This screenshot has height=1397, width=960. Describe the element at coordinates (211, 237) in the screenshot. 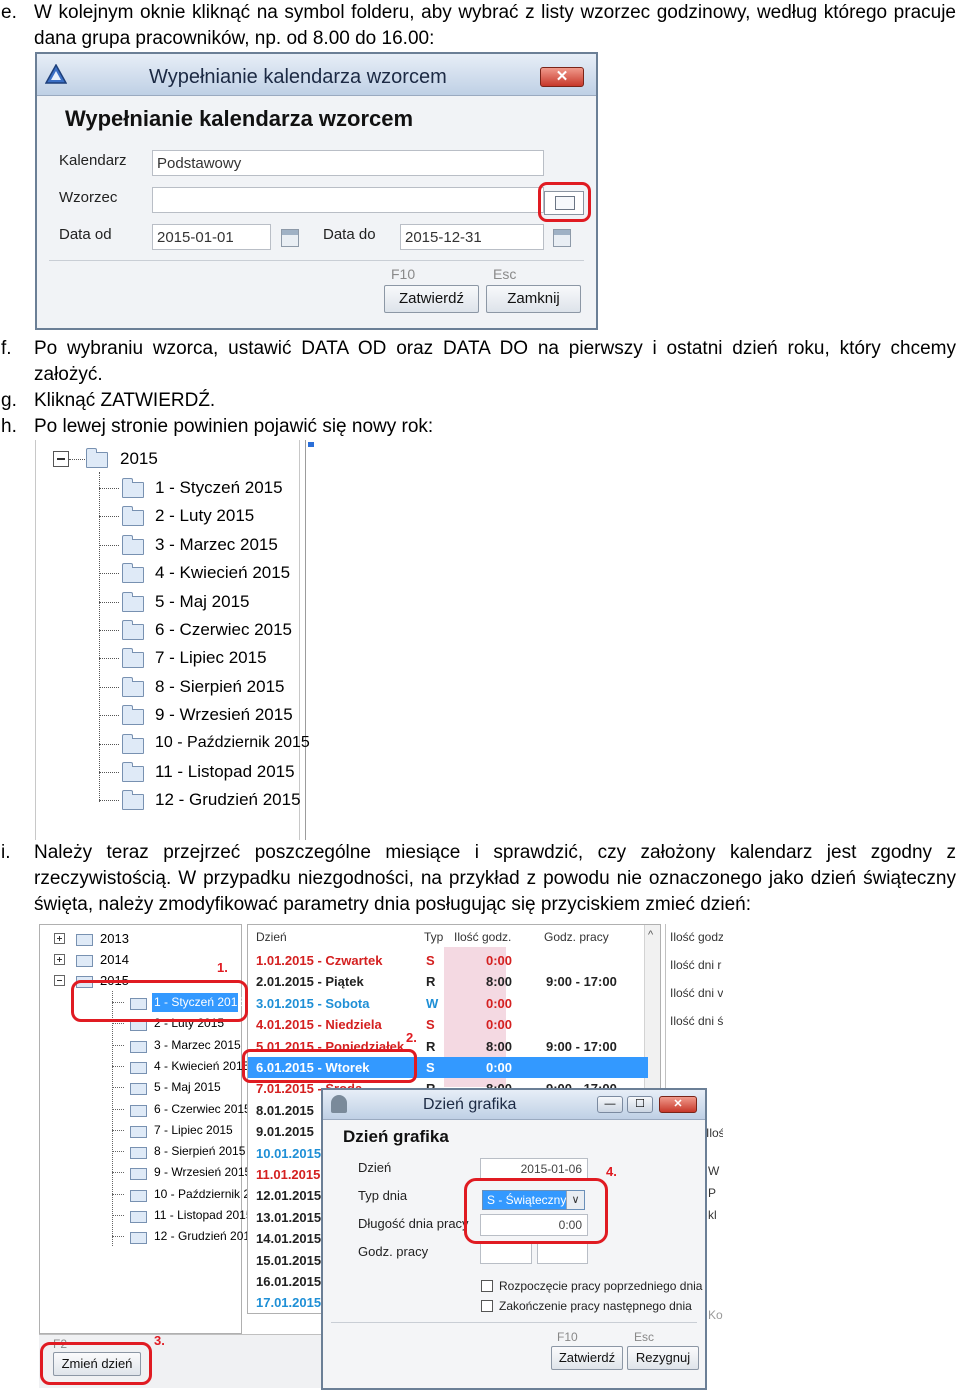

I see `data-od-field: 2015-01-01` at that location.